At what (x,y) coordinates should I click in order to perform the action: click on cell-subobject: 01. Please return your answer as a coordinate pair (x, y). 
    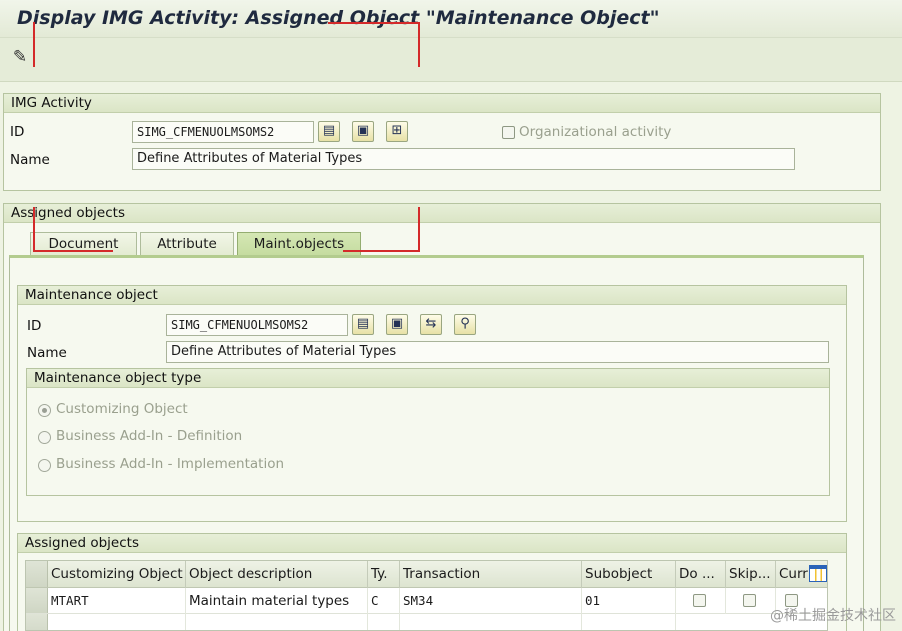
    Looking at the image, I should click on (629, 601).